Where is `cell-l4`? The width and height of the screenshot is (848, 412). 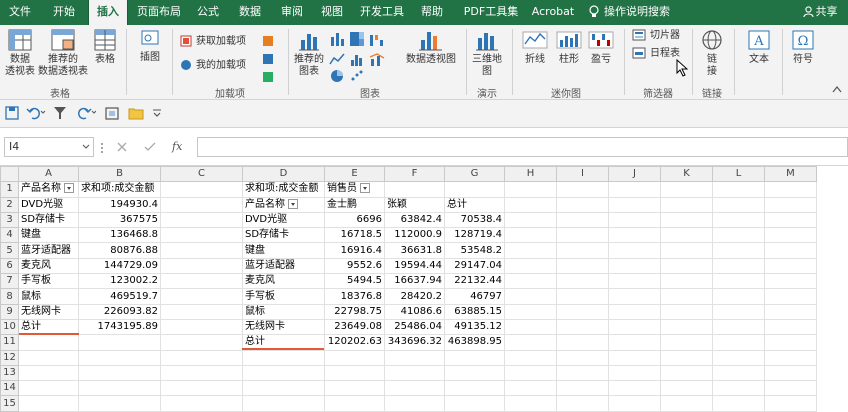 cell-l4 is located at coordinates (738, 235).